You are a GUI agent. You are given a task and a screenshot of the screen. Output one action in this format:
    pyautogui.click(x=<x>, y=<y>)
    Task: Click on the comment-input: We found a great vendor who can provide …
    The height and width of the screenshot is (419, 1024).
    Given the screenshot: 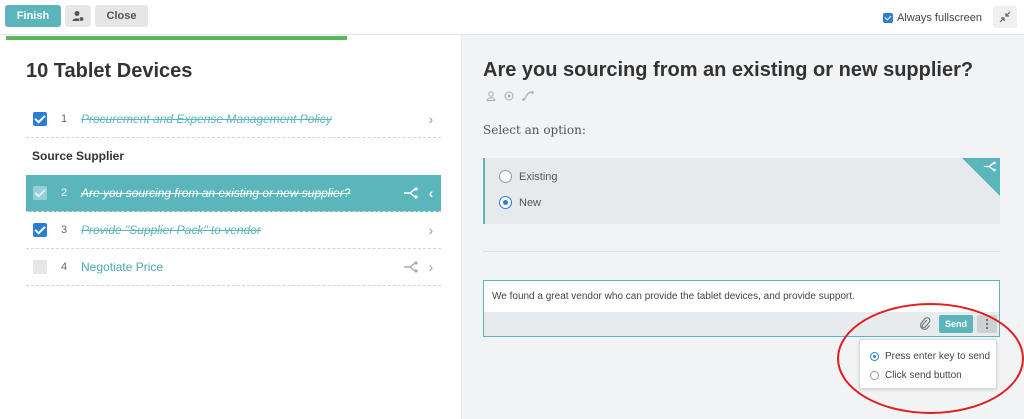 What is the action you would take?
    pyautogui.click(x=673, y=296)
    